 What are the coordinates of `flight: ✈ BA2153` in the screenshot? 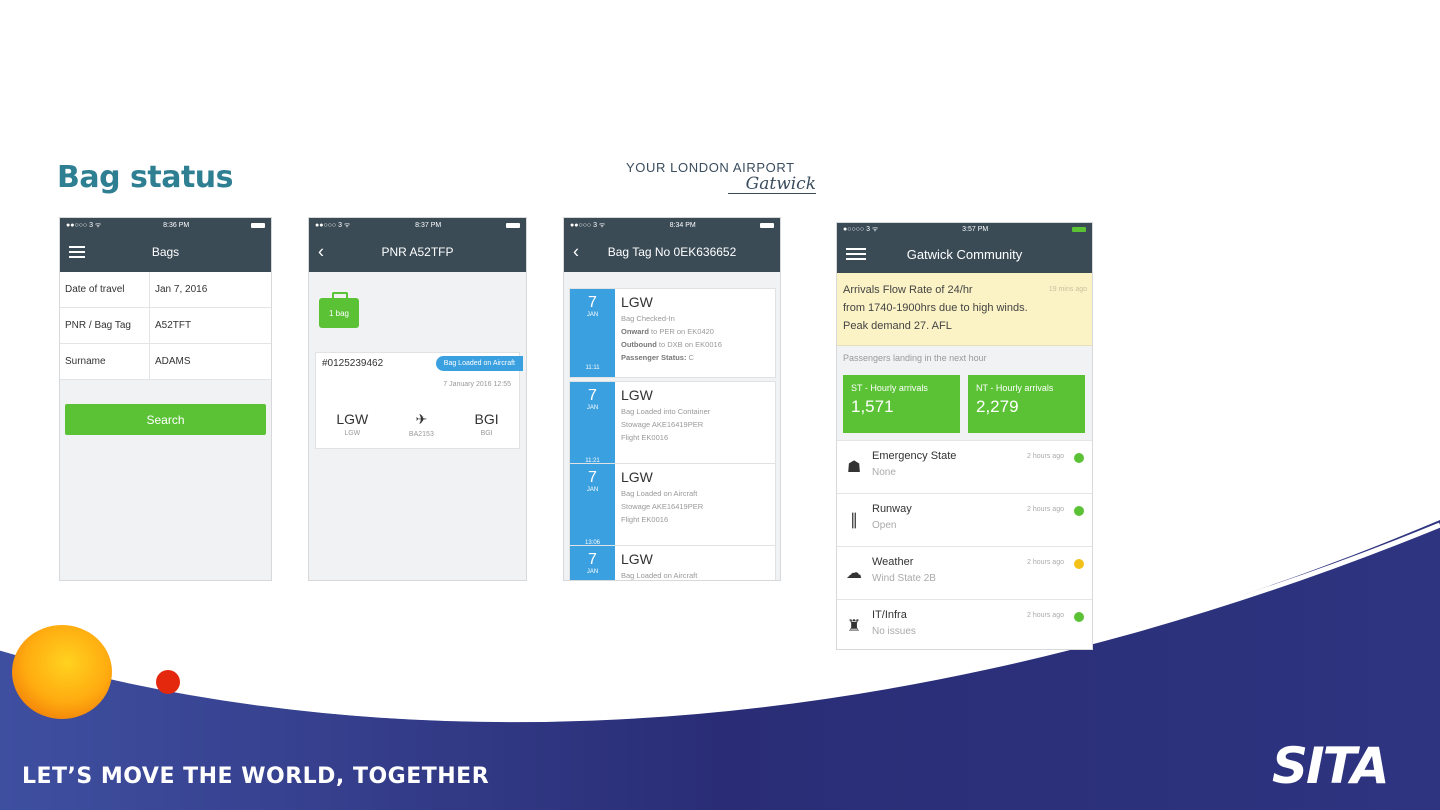 It's located at (421, 424).